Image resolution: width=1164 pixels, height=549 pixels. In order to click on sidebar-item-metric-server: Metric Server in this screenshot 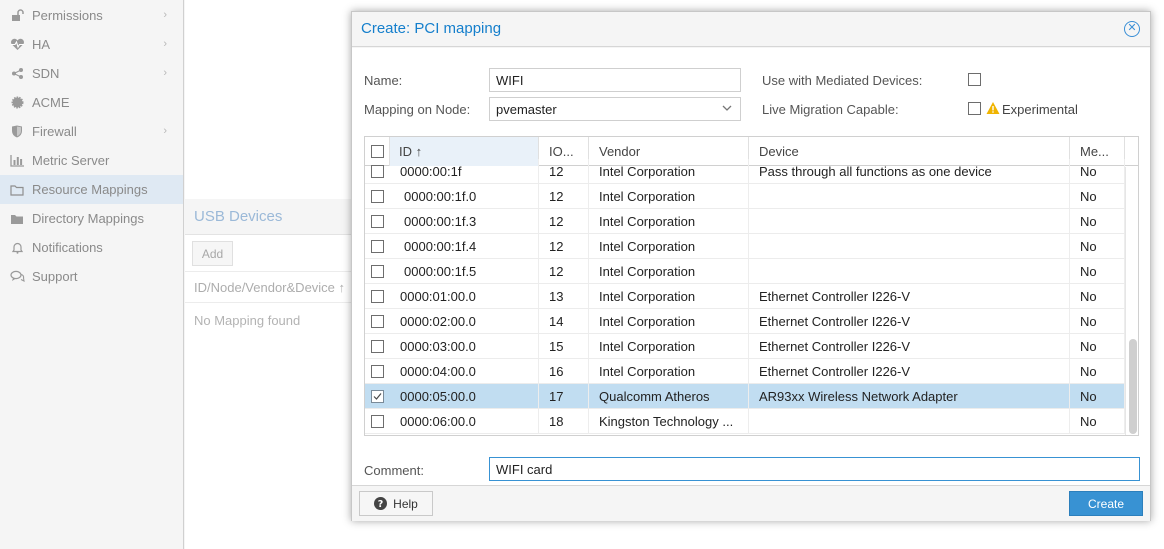, I will do `click(91, 160)`.